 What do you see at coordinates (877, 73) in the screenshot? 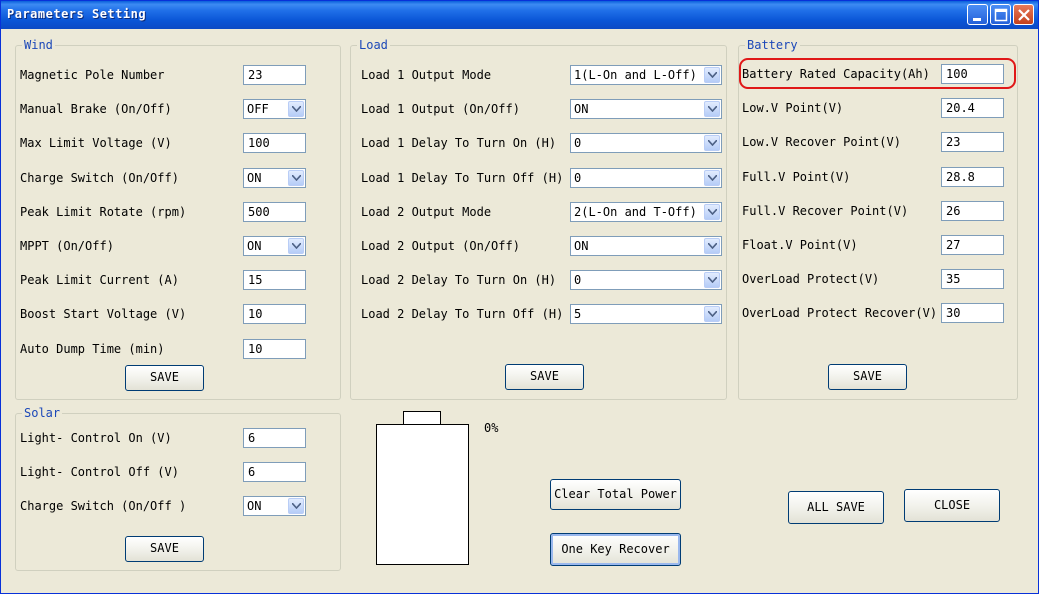
I see `battery-capacity-highlight` at bounding box center [877, 73].